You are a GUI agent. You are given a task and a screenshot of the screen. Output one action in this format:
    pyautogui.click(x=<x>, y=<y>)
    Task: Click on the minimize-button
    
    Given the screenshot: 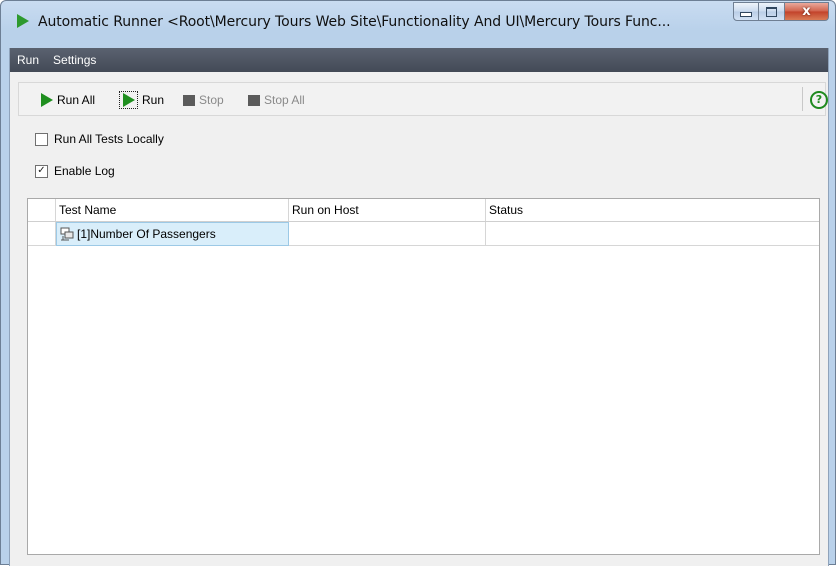 What is the action you would take?
    pyautogui.click(x=746, y=11)
    